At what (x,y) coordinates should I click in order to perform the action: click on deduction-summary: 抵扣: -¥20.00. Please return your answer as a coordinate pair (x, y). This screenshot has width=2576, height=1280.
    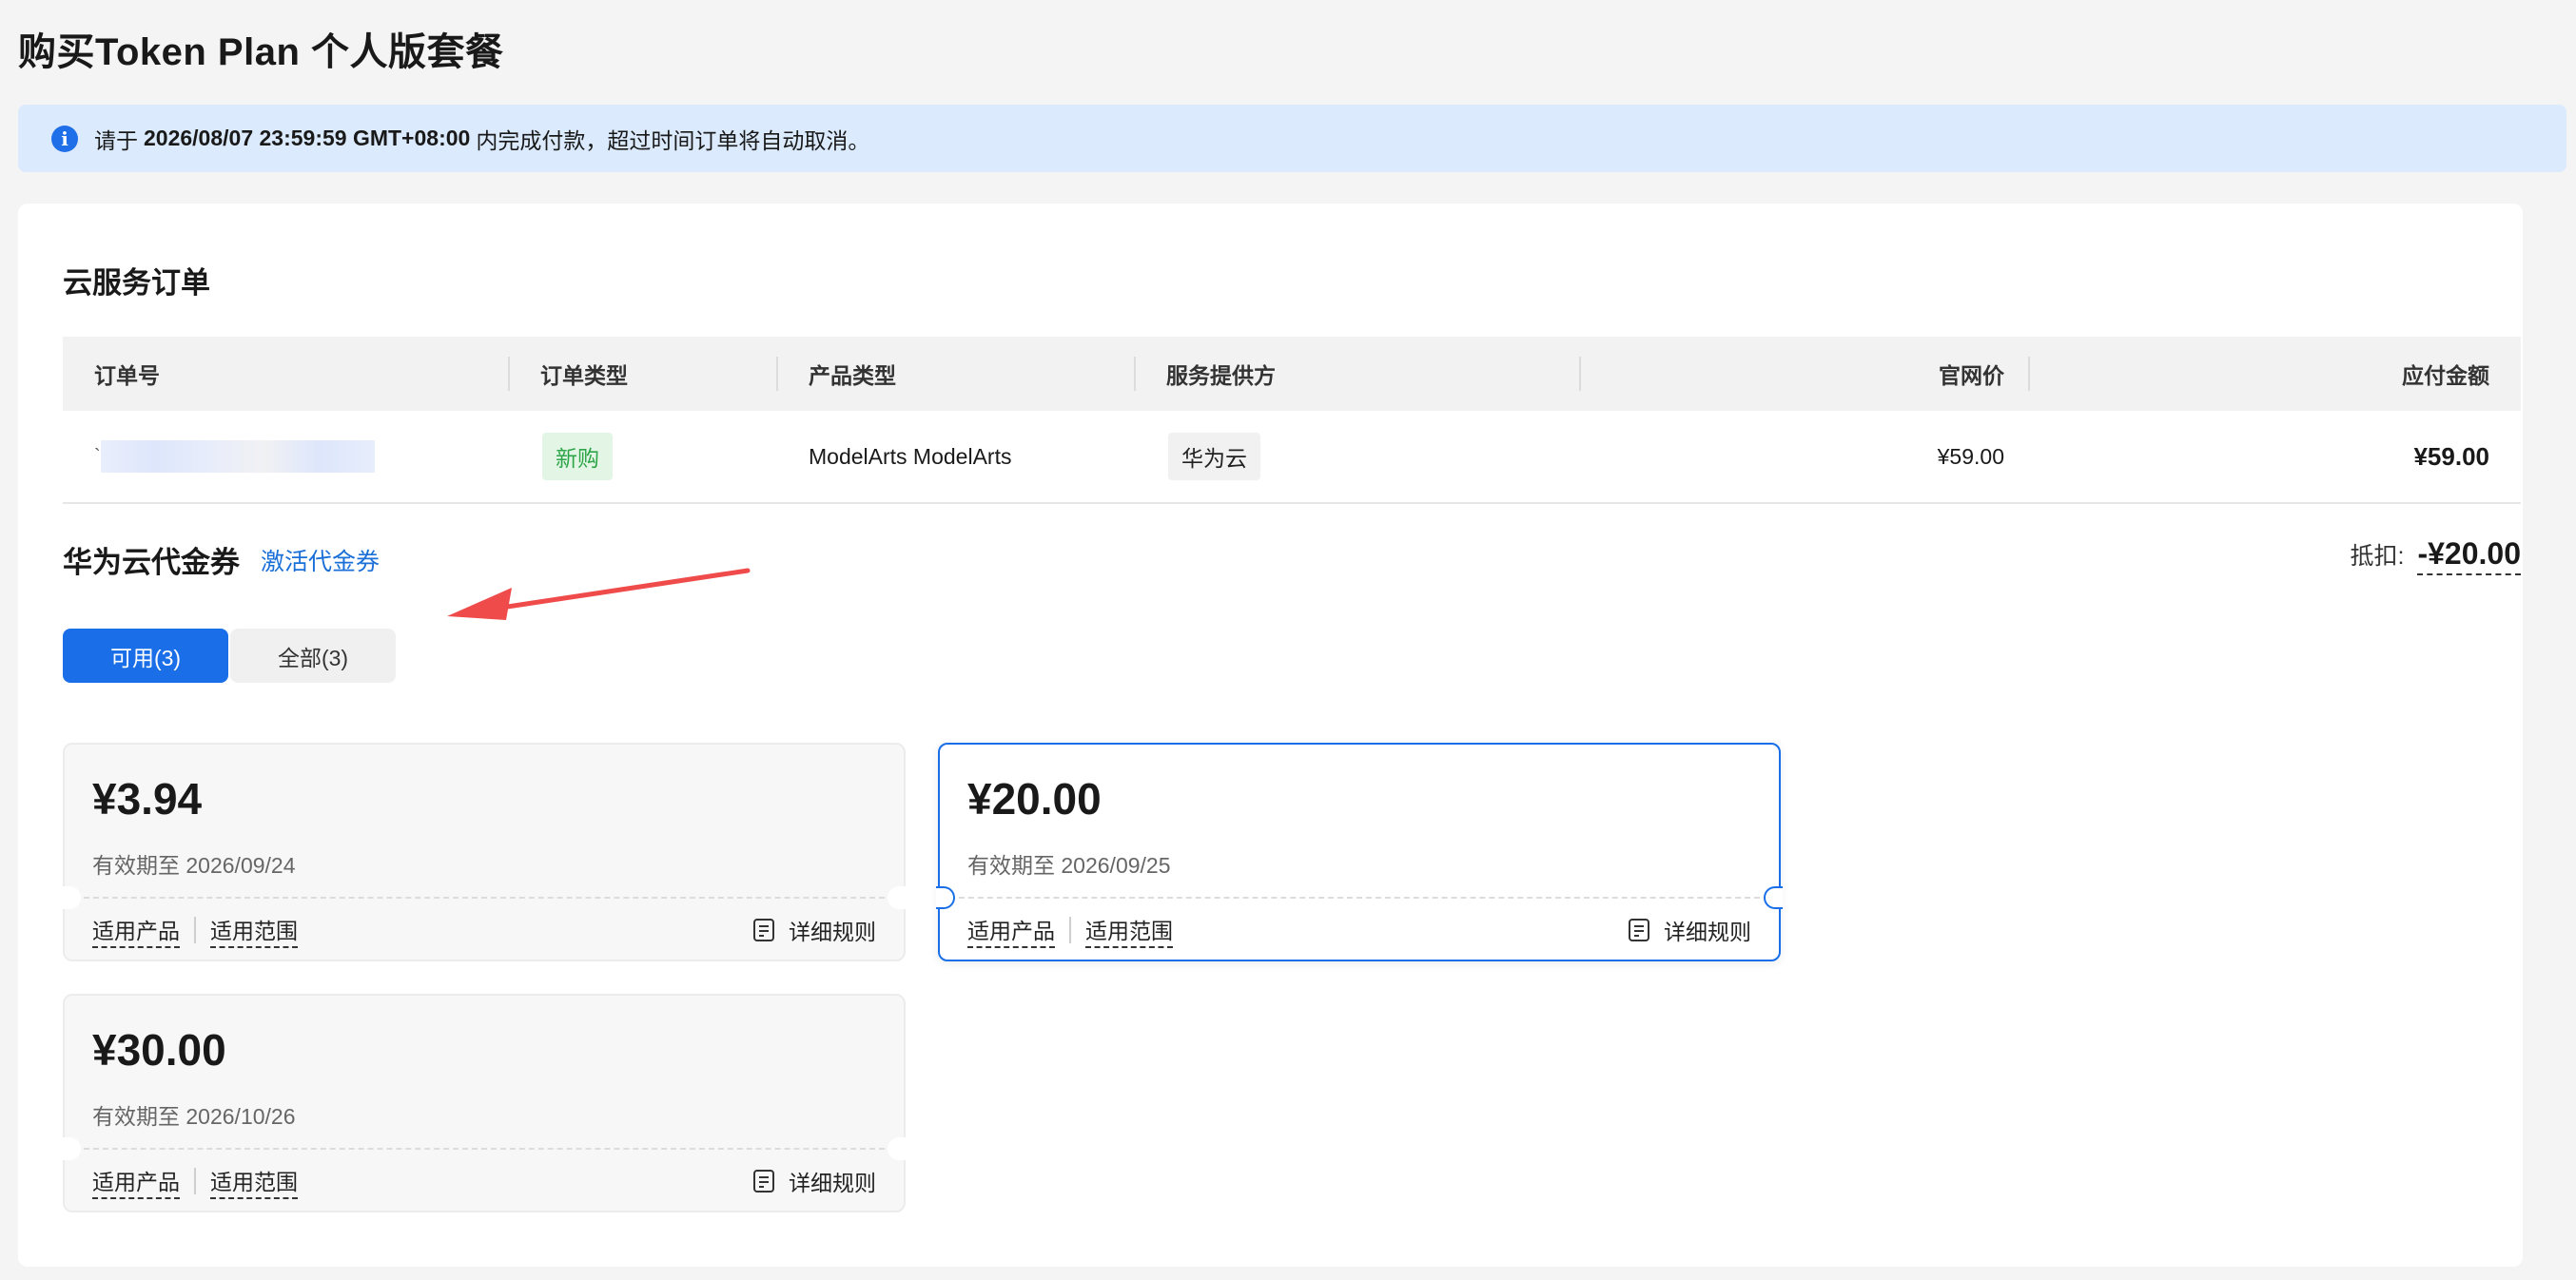
    Looking at the image, I should click on (2436, 555).